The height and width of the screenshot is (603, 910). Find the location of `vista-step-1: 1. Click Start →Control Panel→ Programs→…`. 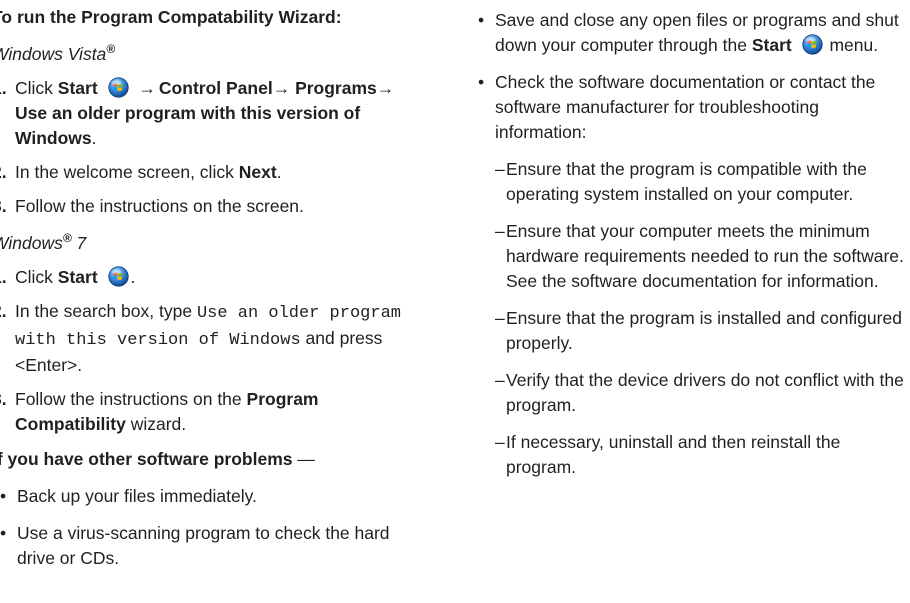

vista-step-1: 1. Click Start →Control Panel→ Programs→… is located at coordinates (201, 113).